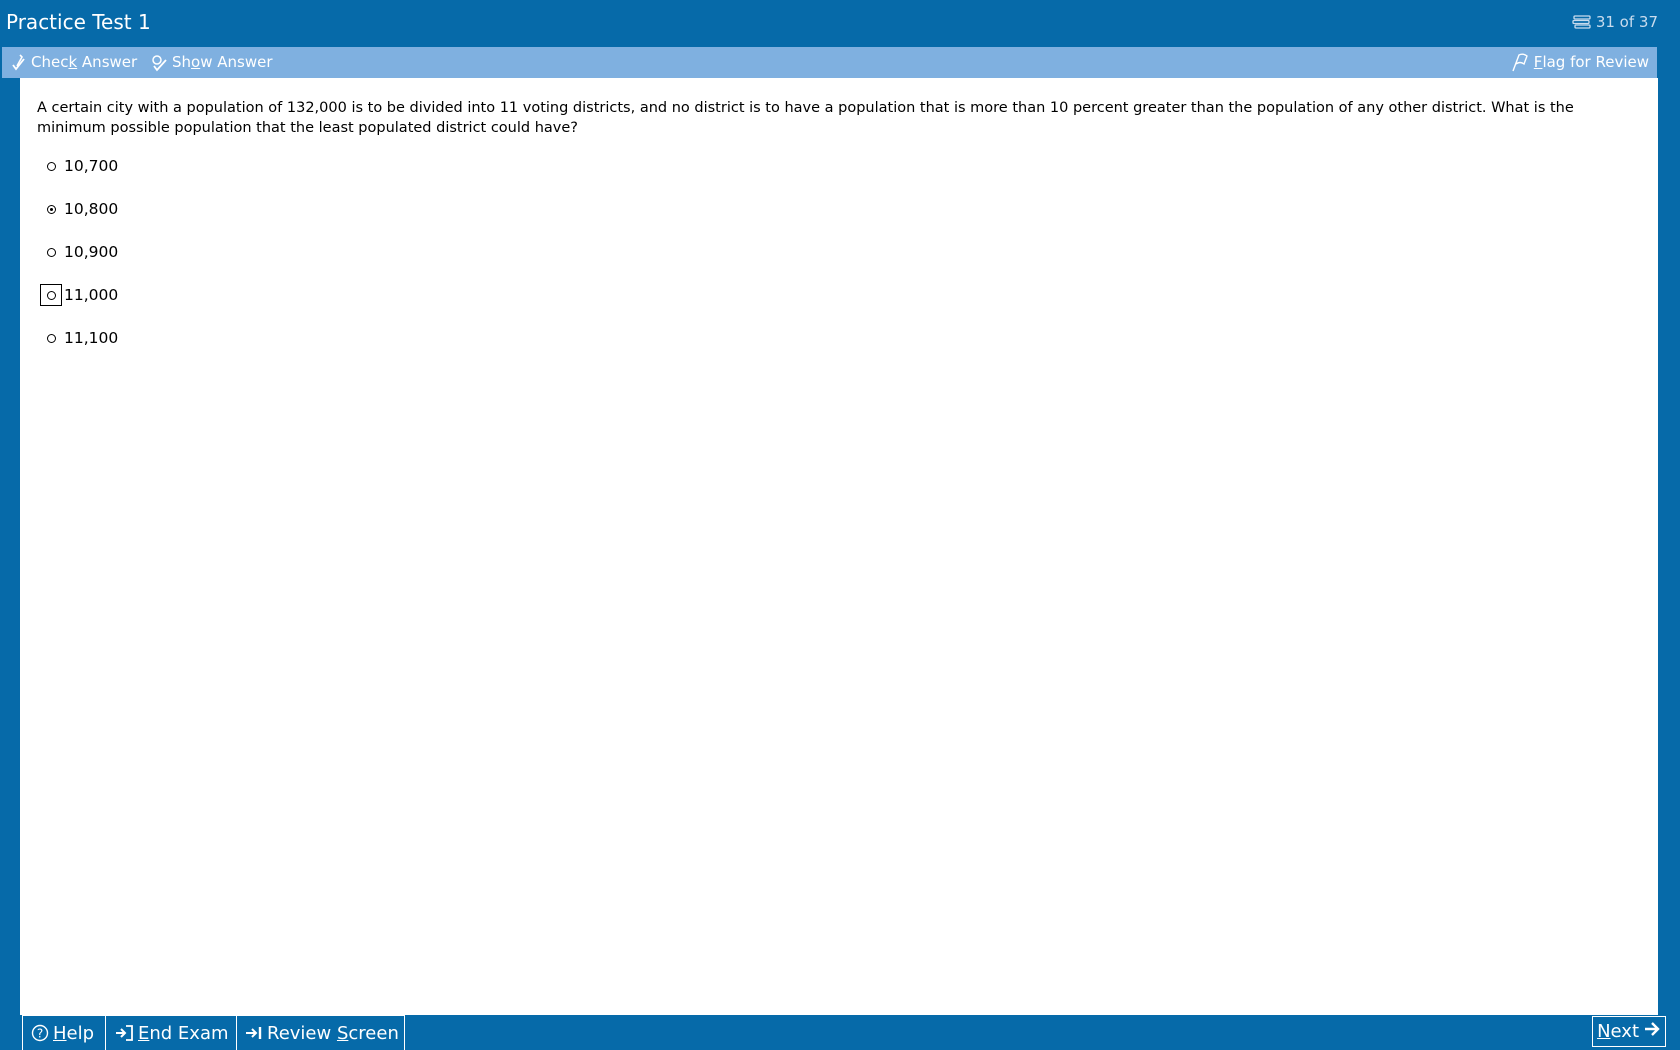 This screenshot has width=1680, height=1050. I want to click on show-answer-icon, so click(159, 63).